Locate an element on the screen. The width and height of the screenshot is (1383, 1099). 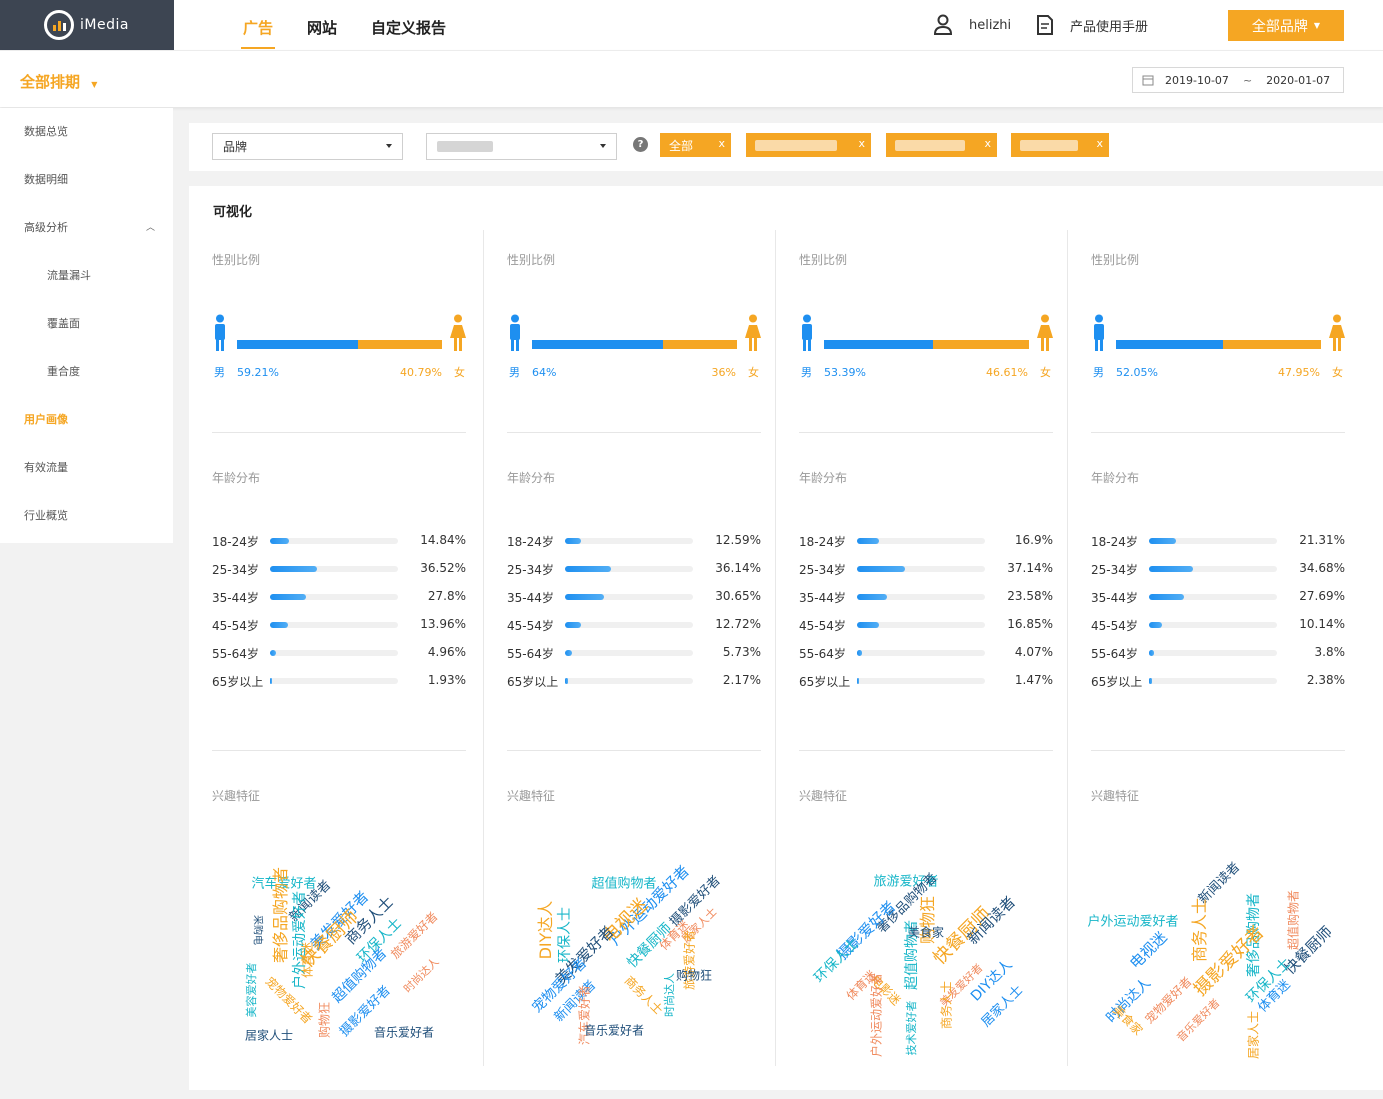
interest-word: 美食家 is located at coordinates (926, 932).